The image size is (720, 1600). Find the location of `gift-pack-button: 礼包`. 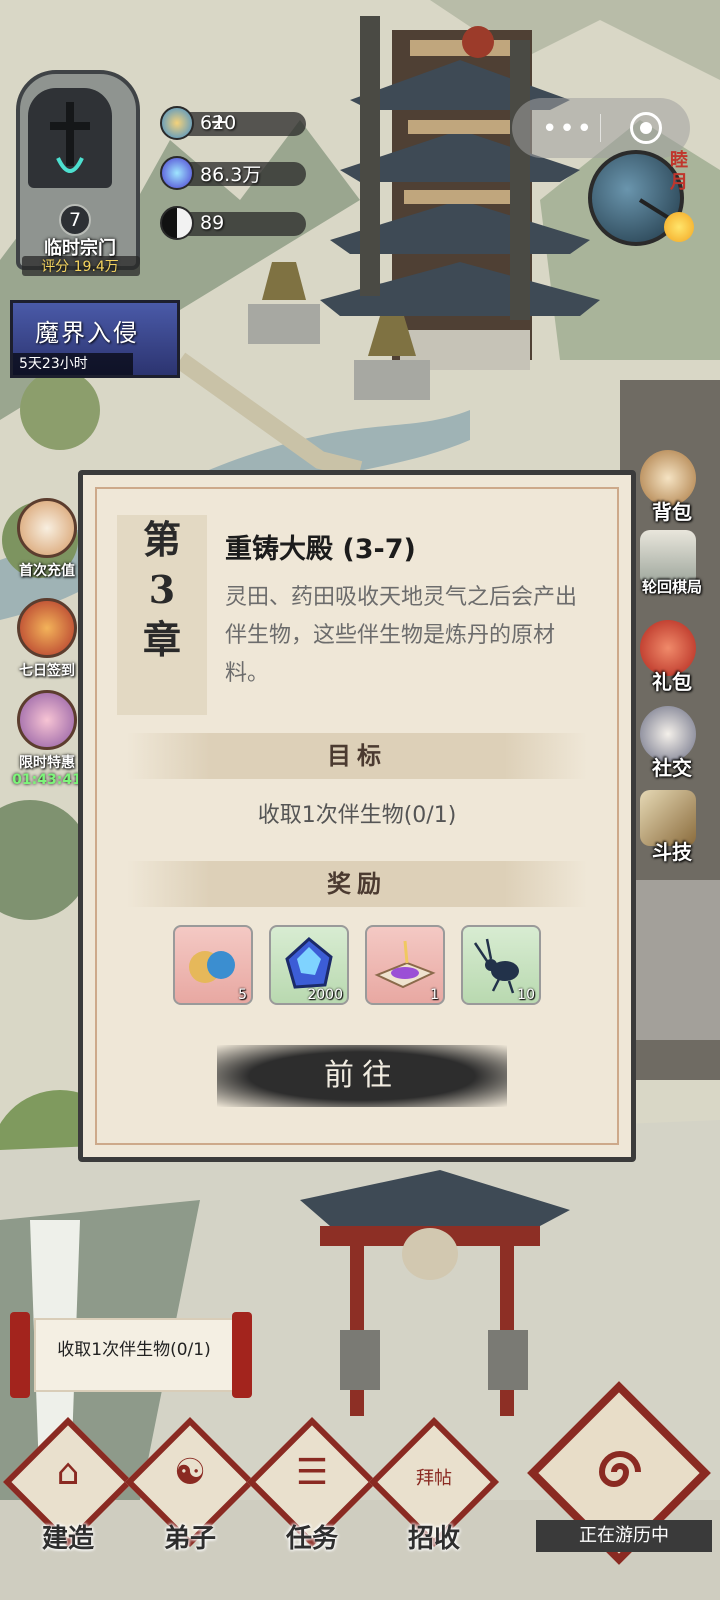

gift-pack-button: 礼包 is located at coordinates (672, 657).